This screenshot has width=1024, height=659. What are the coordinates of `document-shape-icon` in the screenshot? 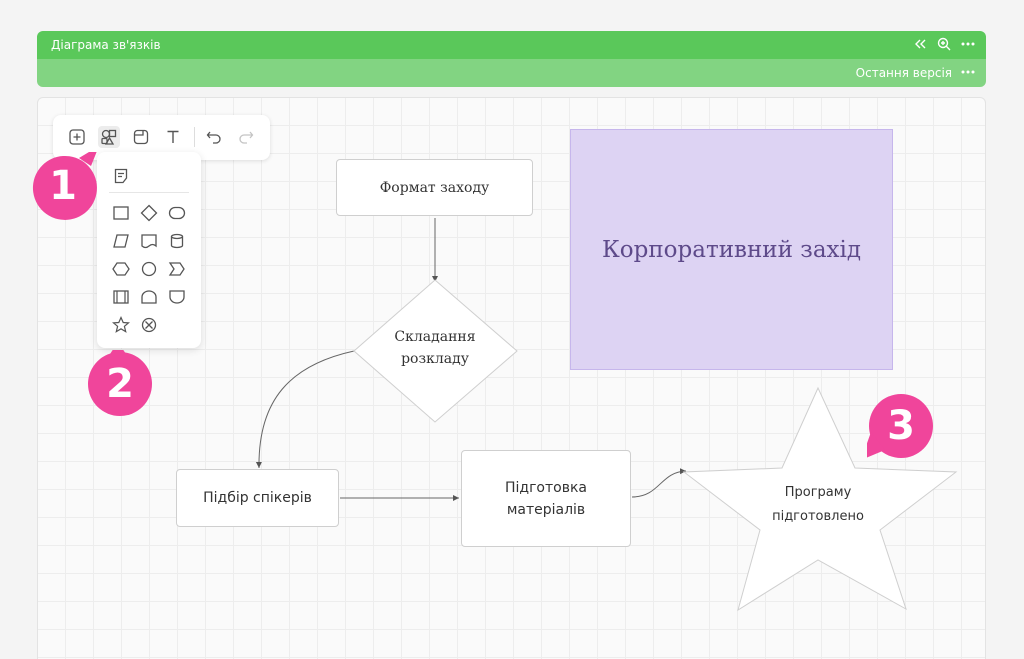 It's located at (149, 241).